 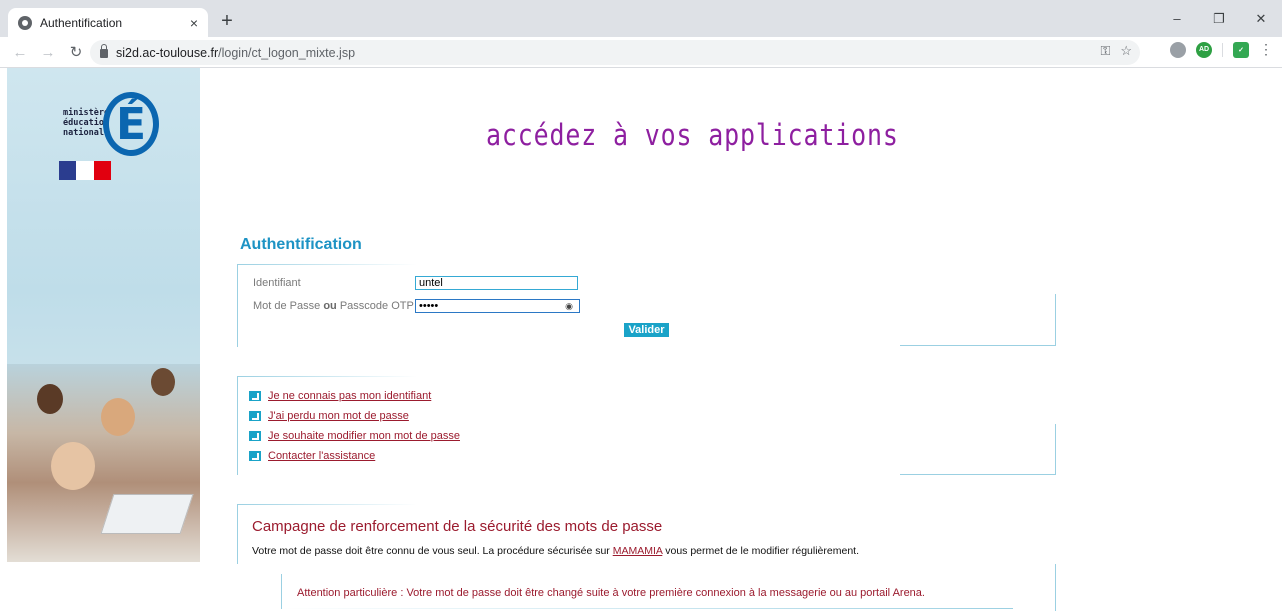 What do you see at coordinates (497, 306) in the screenshot?
I see `password-input: ••••• ◉` at bounding box center [497, 306].